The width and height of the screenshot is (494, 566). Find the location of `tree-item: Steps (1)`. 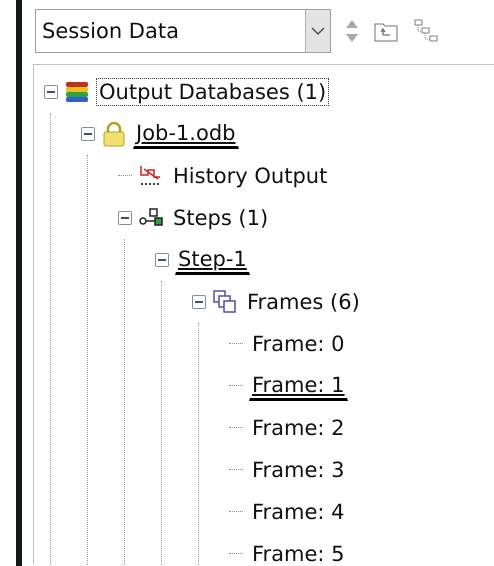

tree-item: Steps (1) is located at coordinates (221, 218).